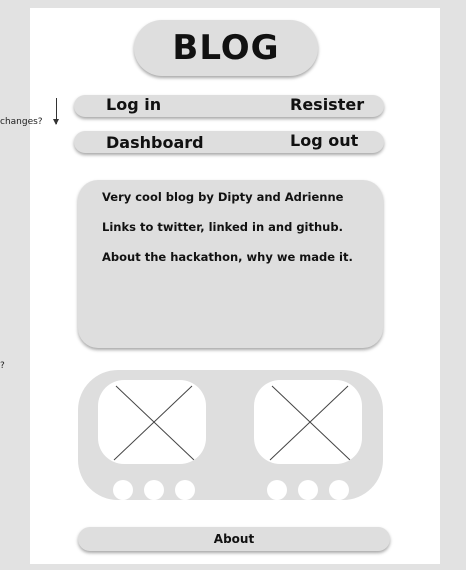 Image resolution: width=466 pixels, height=570 pixels. What do you see at coordinates (155, 143) in the screenshot?
I see `dashboard-link: Dashboard` at bounding box center [155, 143].